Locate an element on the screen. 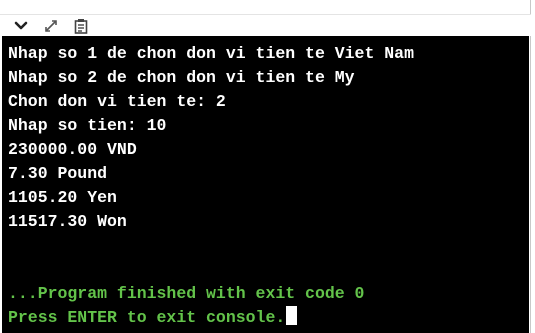 This screenshot has width=535, height=333. copy-icon is located at coordinates (81, 26).